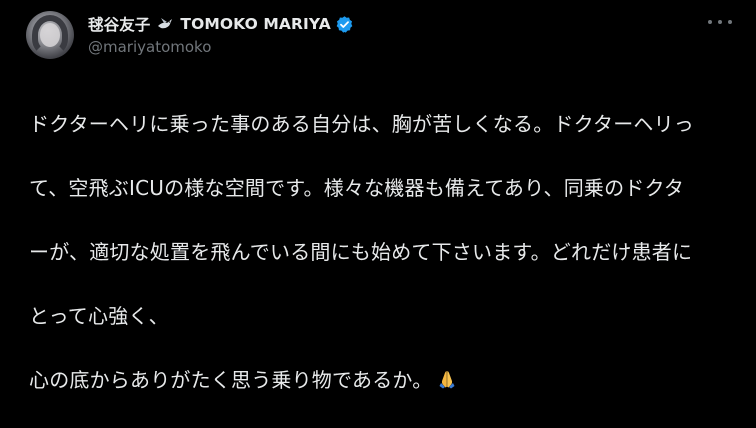  I want to click on tweet-line-text: 心の底からありがたく思う乗り物であるか。, so click(231, 380).